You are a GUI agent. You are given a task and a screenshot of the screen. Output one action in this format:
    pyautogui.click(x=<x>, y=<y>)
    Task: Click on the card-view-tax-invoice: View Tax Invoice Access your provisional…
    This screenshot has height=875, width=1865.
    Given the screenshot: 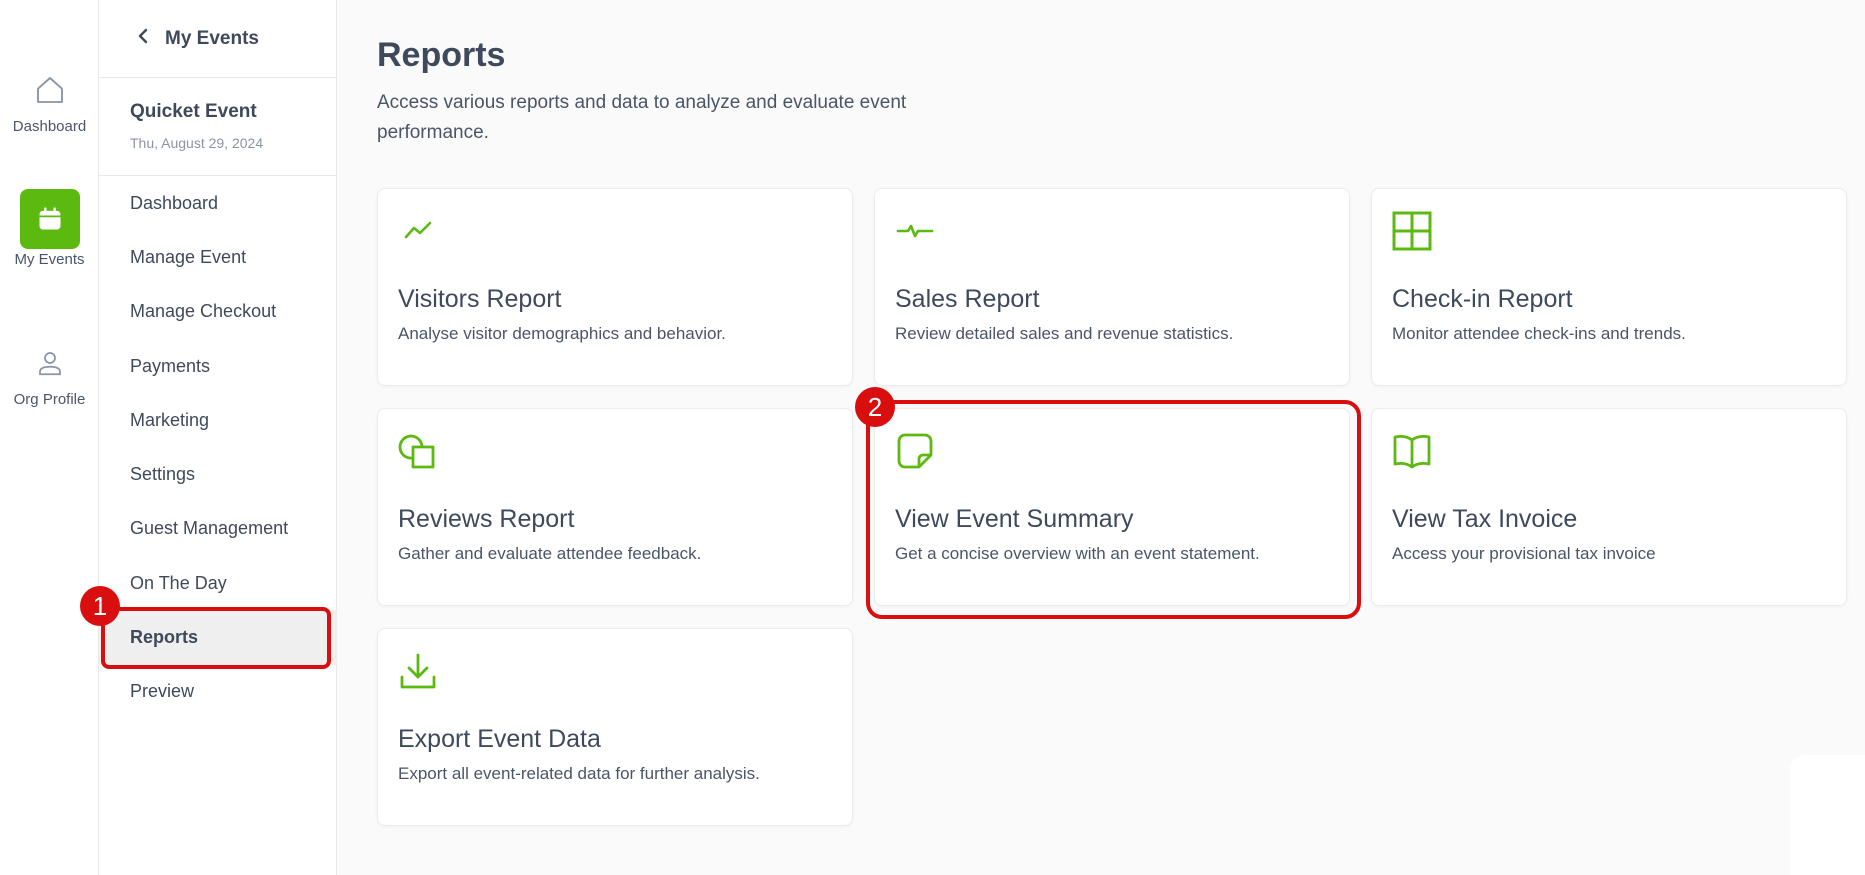 What is the action you would take?
    pyautogui.click(x=1609, y=507)
    